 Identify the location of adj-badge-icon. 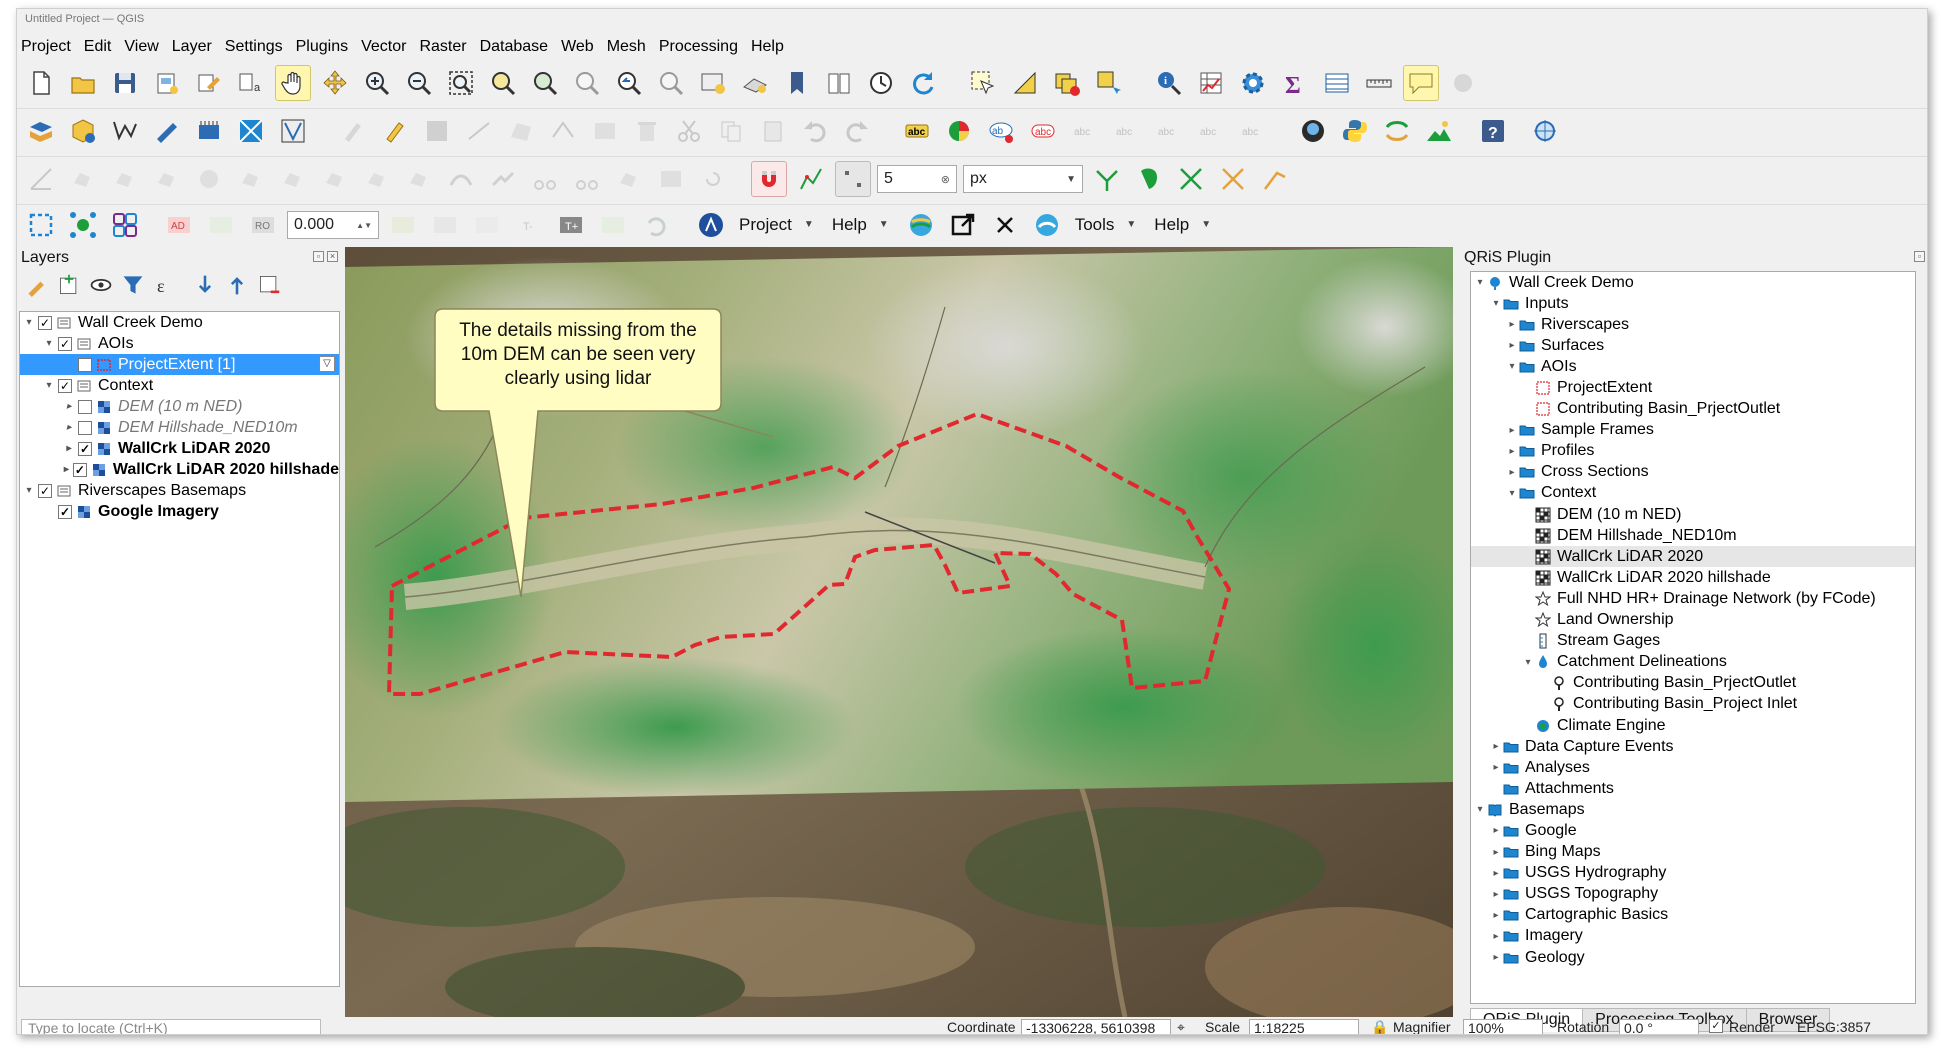
(445, 225).